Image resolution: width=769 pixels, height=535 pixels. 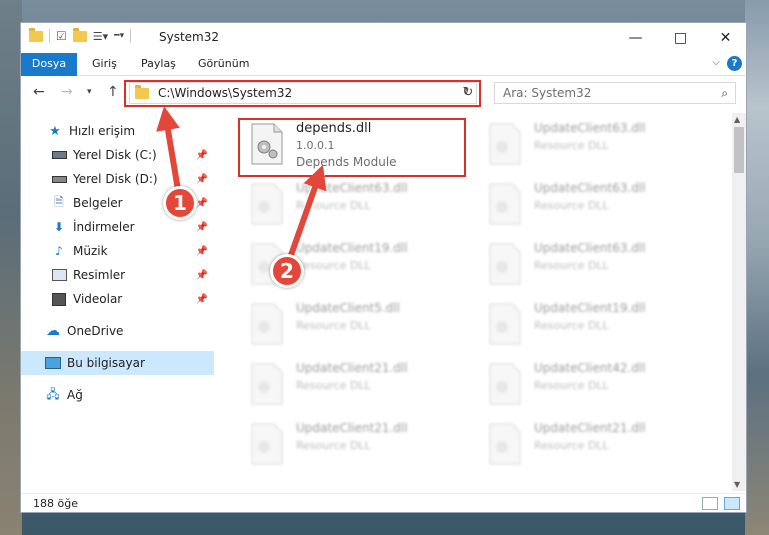 What do you see at coordinates (721, 503) in the screenshot?
I see `view-toggle` at bounding box center [721, 503].